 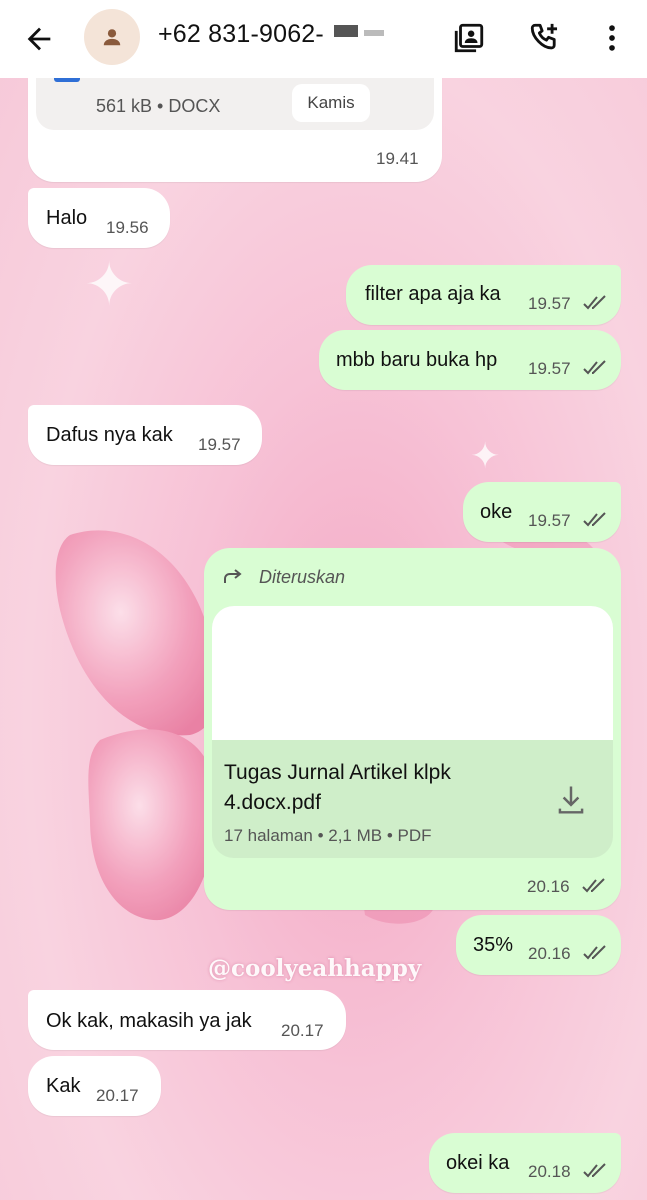 I want to click on message-text: Ok kak, makasih ya jak, so click(x=149, y=1021).